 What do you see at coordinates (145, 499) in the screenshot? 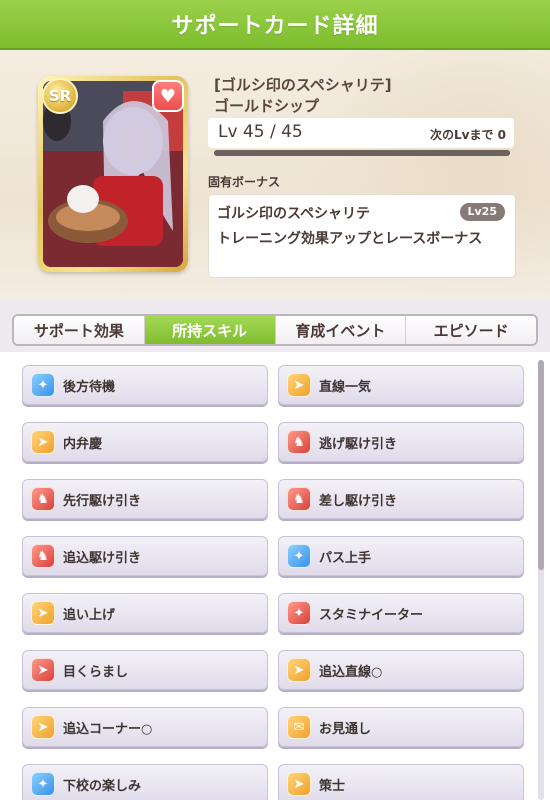
I see `skill-item: ♞ 先行駆け引き` at bounding box center [145, 499].